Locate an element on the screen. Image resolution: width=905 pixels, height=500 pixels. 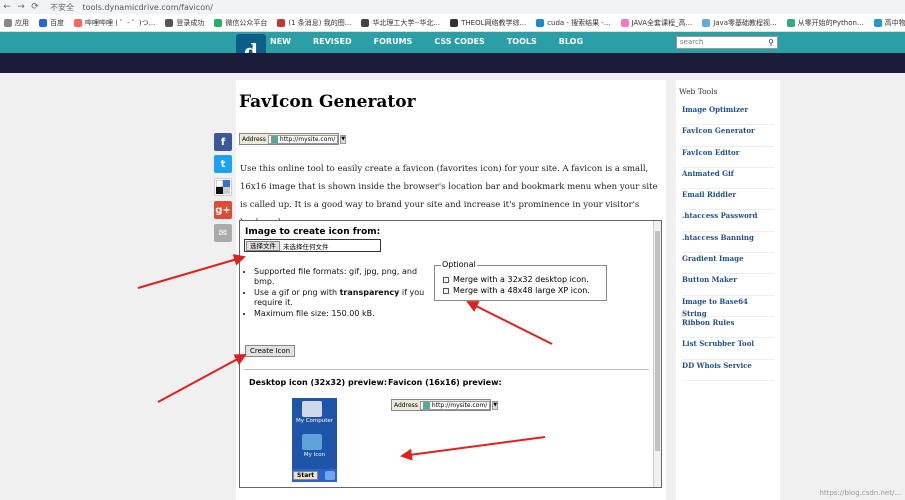
address-field: http://mysite.com/ is located at coordinates (455, 405).